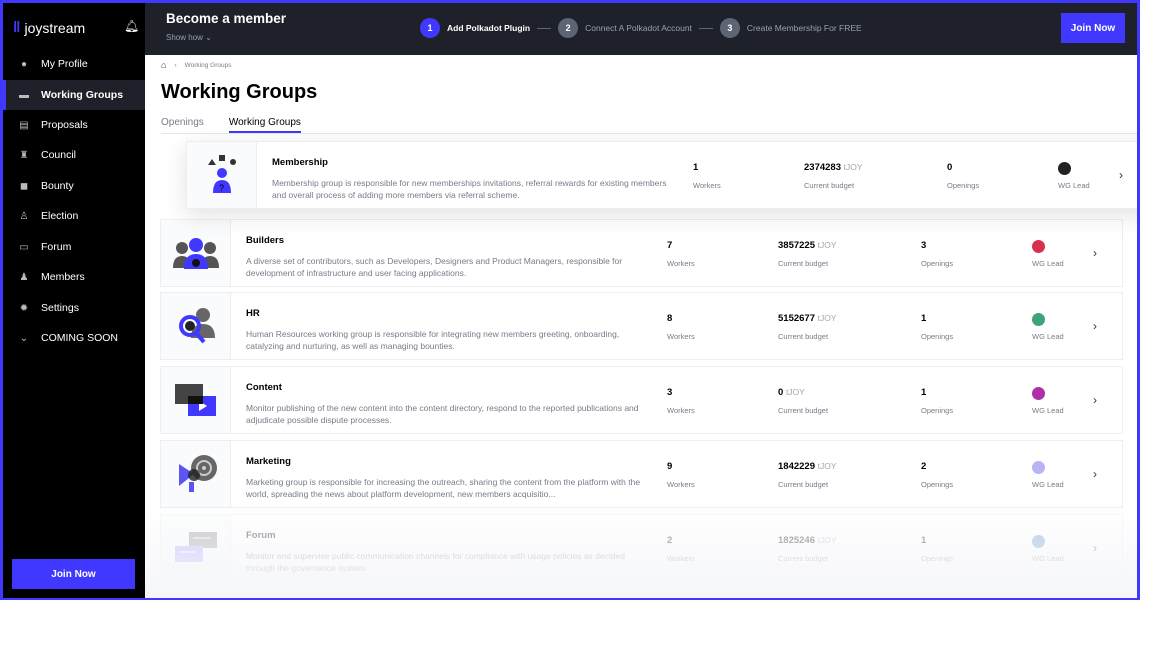 The height and width of the screenshot is (658, 1176). What do you see at coordinates (74, 247) in the screenshot?
I see `sidebar-item-forum: ▭ Forum` at bounding box center [74, 247].